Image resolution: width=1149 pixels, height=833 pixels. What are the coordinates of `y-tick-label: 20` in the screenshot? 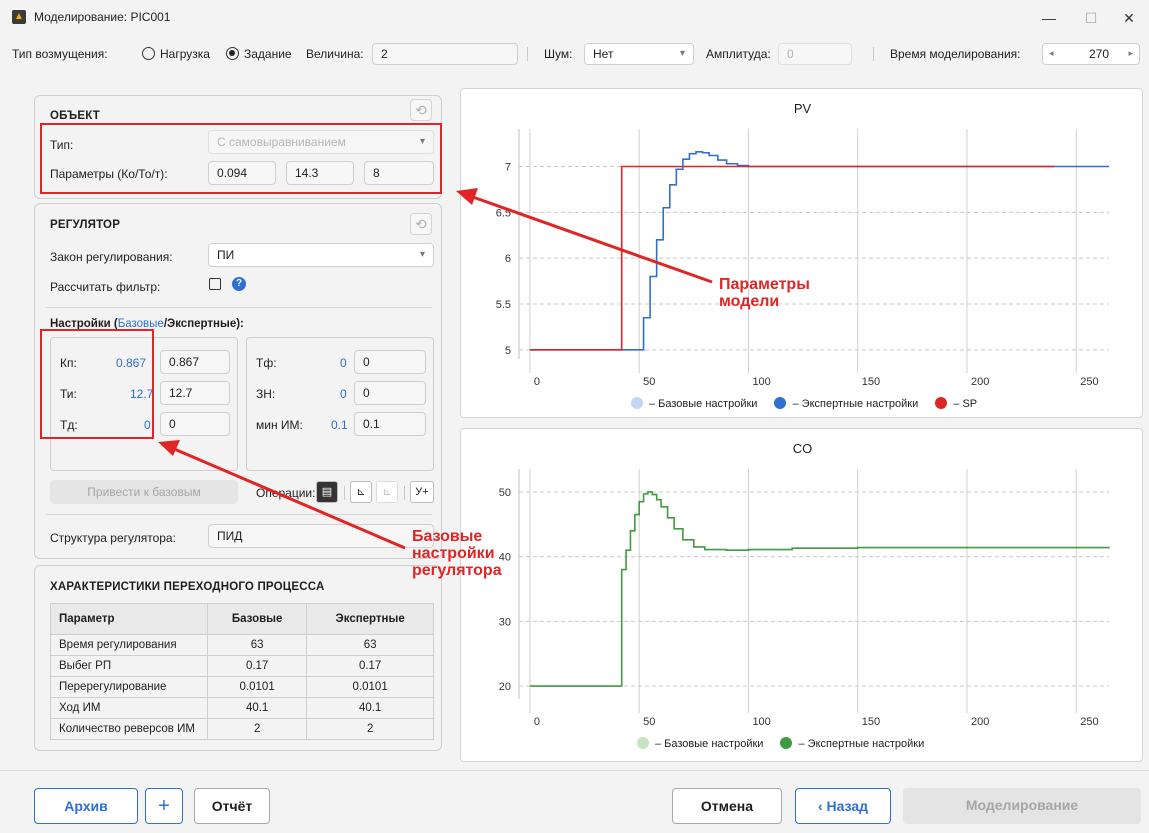 It's located at (505, 687).